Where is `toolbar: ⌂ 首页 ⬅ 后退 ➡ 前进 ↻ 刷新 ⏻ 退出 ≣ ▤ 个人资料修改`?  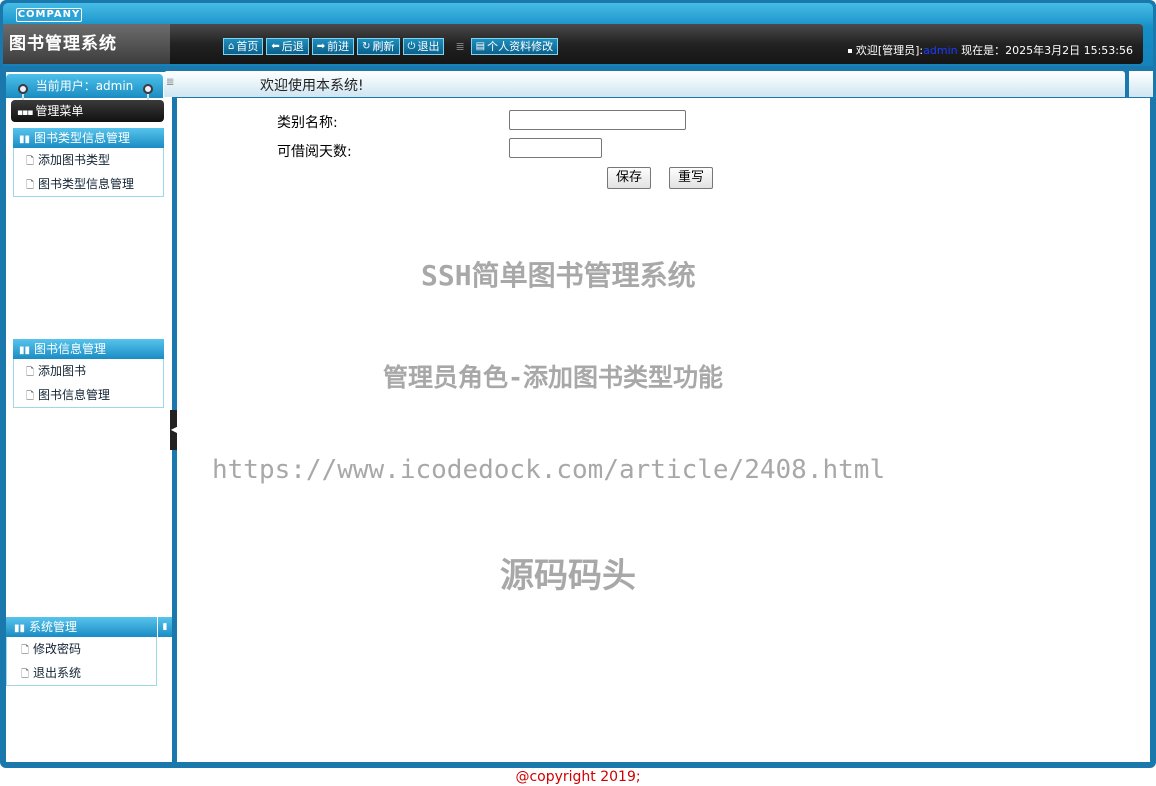
toolbar: ⌂ 首页 ⬅ 后退 ➡ 前进 ↻ 刷新 ⏻ 退出 ≣ ▤ 个人资料修改 is located at coordinates (392, 46).